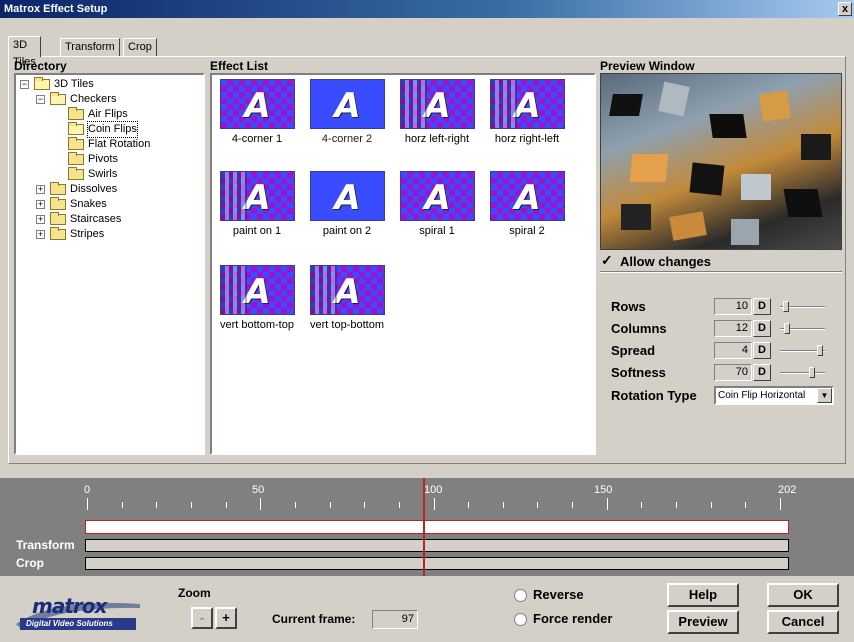 The width and height of the screenshot is (854, 642). What do you see at coordinates (257, 139) in the screenshot?
I see `effect-label: 4-corner 1` at bounding box center [257, 139].